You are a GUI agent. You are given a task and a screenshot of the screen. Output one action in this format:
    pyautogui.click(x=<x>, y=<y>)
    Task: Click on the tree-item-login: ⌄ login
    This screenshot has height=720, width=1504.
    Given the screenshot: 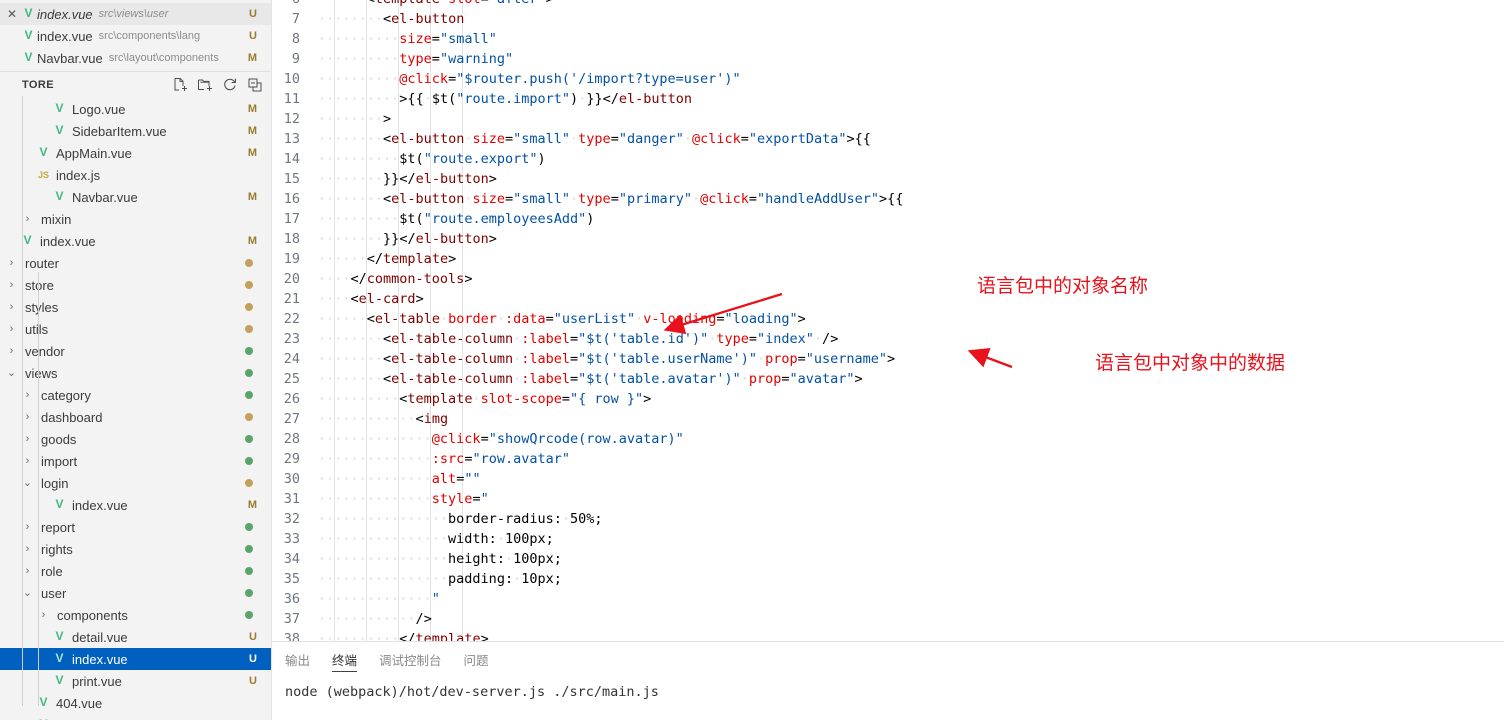 What is the action you would take?
    pyautogui.click(x=135, y=483)
    